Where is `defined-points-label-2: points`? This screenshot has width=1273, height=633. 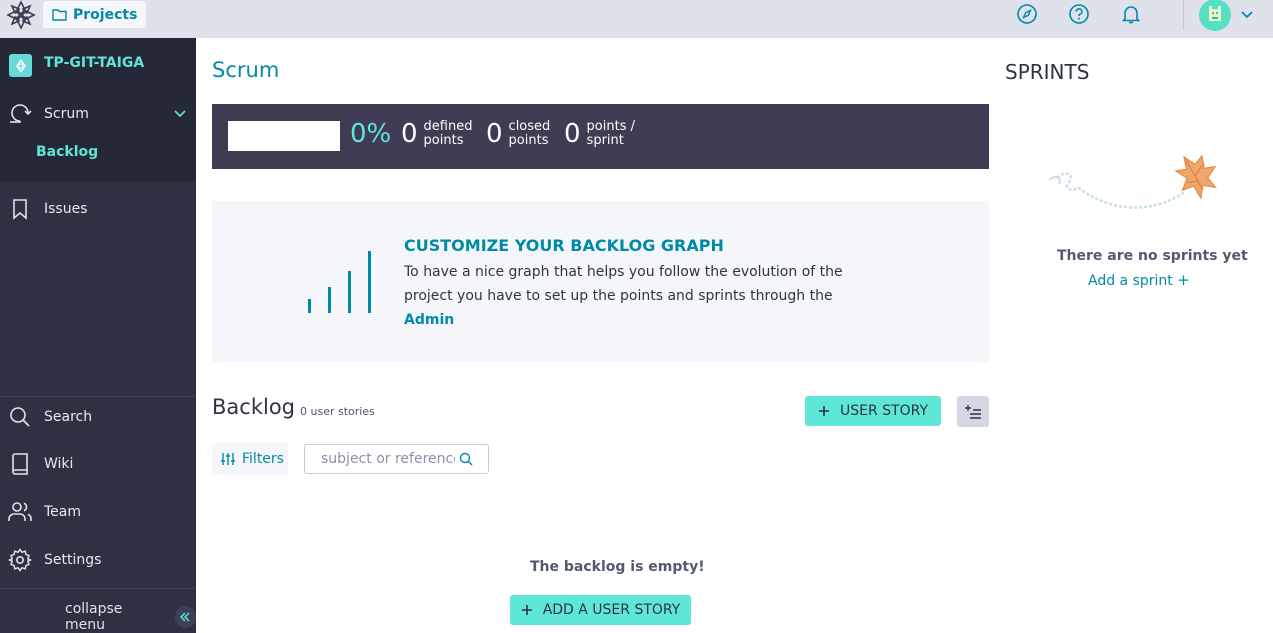 defined-points-label-2: points is located at coordinates (443, 140).